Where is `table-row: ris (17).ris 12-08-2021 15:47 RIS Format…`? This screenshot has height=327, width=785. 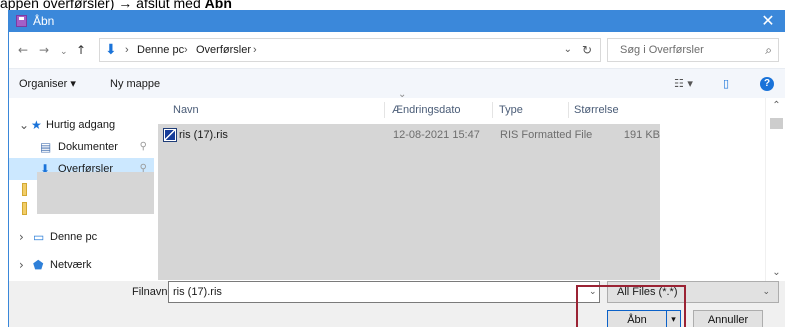 table-row: ris (17).ris 12-08-2021 15:47 RIS Format… is located at coordinates (409, 135).